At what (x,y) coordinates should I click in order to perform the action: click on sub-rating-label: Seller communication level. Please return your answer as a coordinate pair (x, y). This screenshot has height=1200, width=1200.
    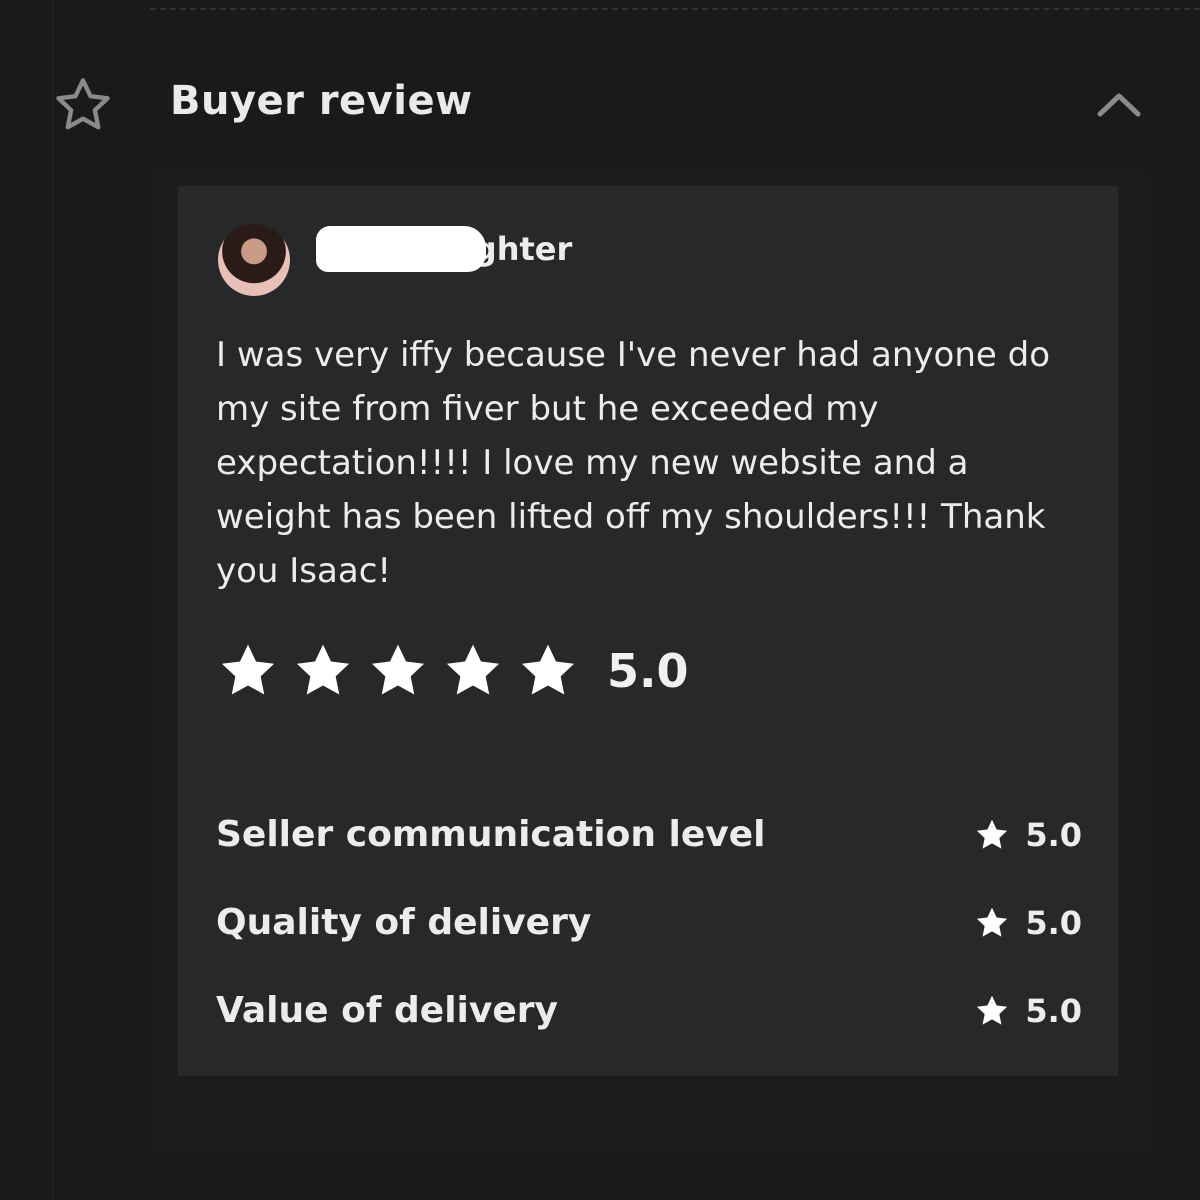
    Looking at the image, I should click on (491, 834).